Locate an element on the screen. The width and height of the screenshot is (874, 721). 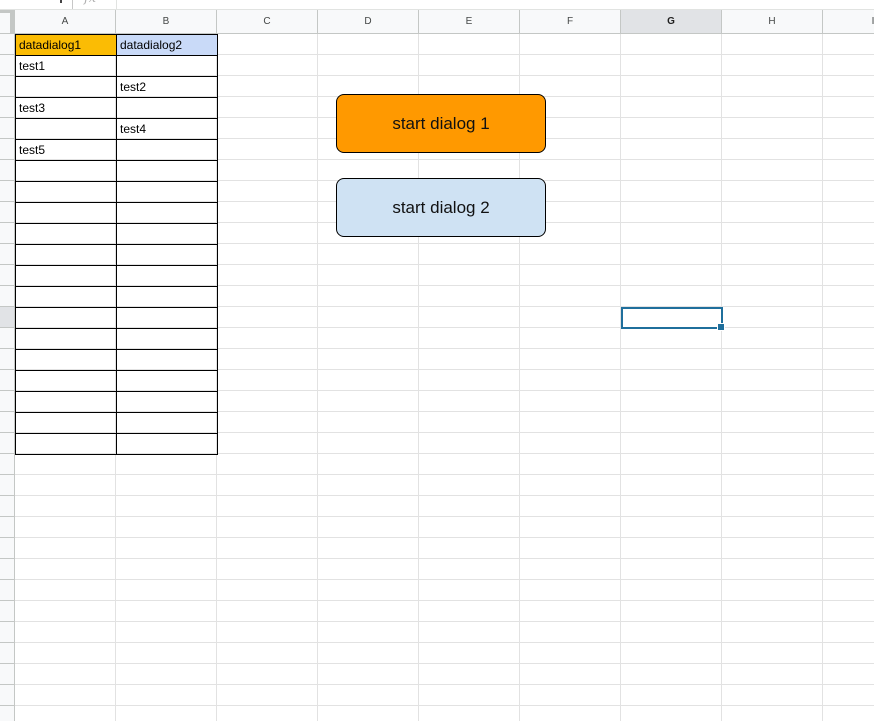
column-header-g: G is located at coordinates (671, 21).